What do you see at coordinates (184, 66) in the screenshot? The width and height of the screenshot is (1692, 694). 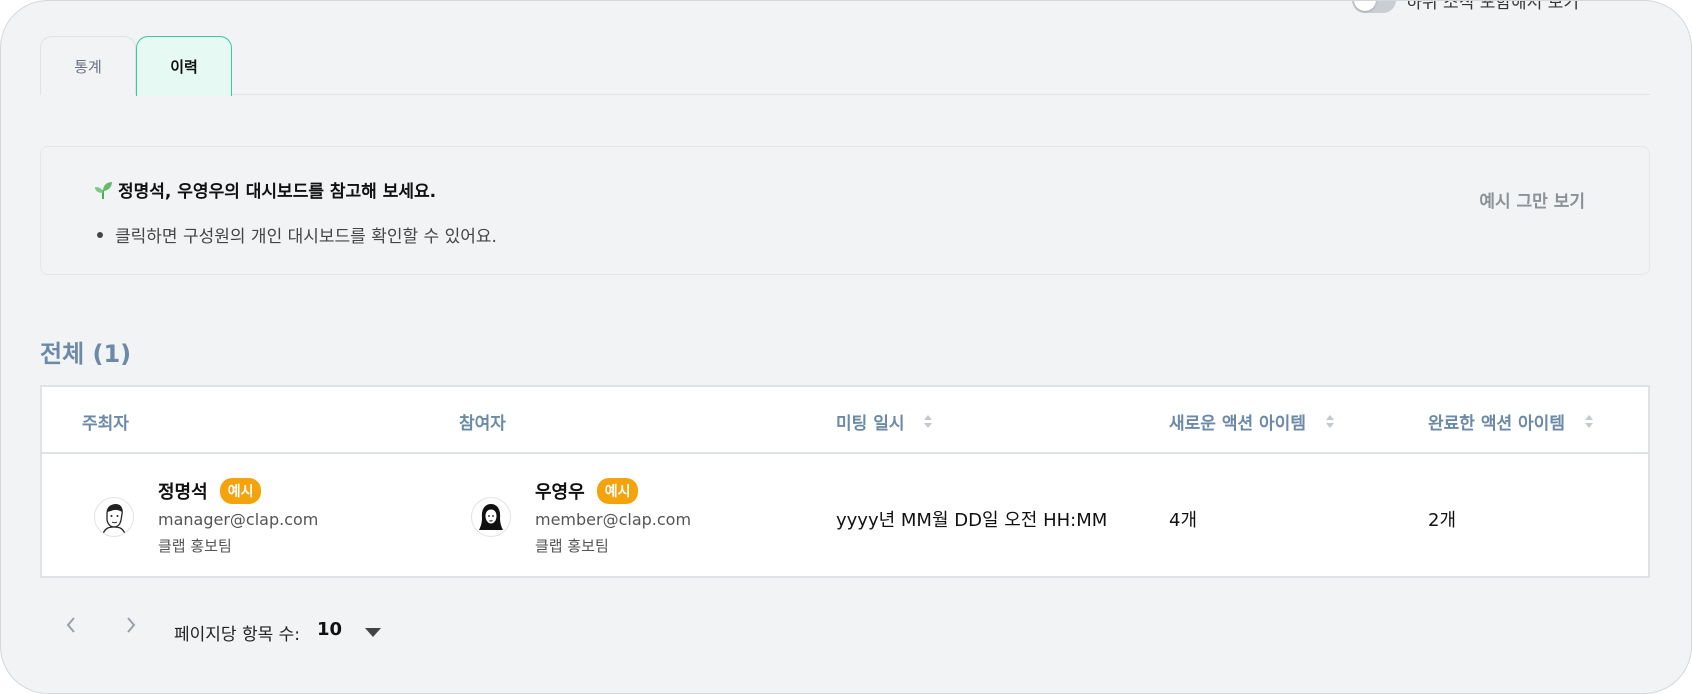 I see `tab-history: 이력` at bounding box center [184, 66].